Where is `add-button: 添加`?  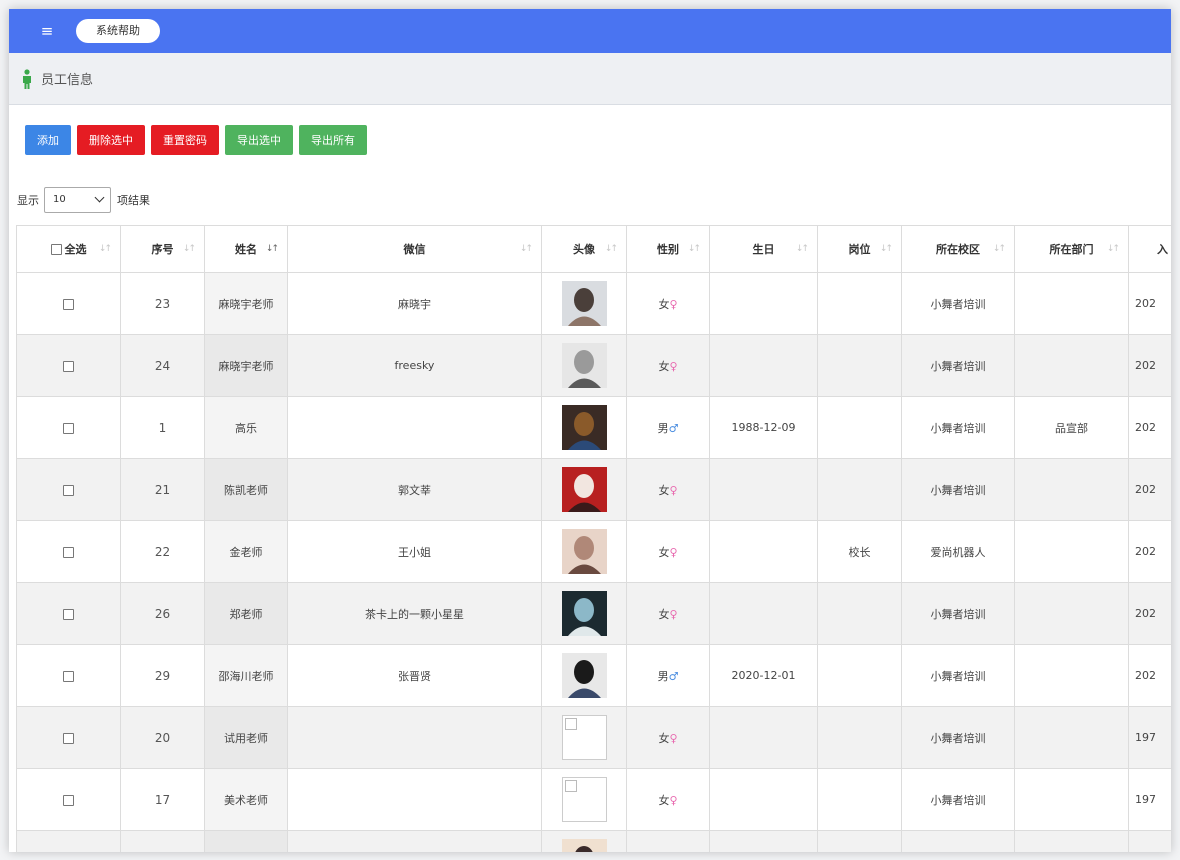
add-button: 添加 is located at coordinates (48, 140).